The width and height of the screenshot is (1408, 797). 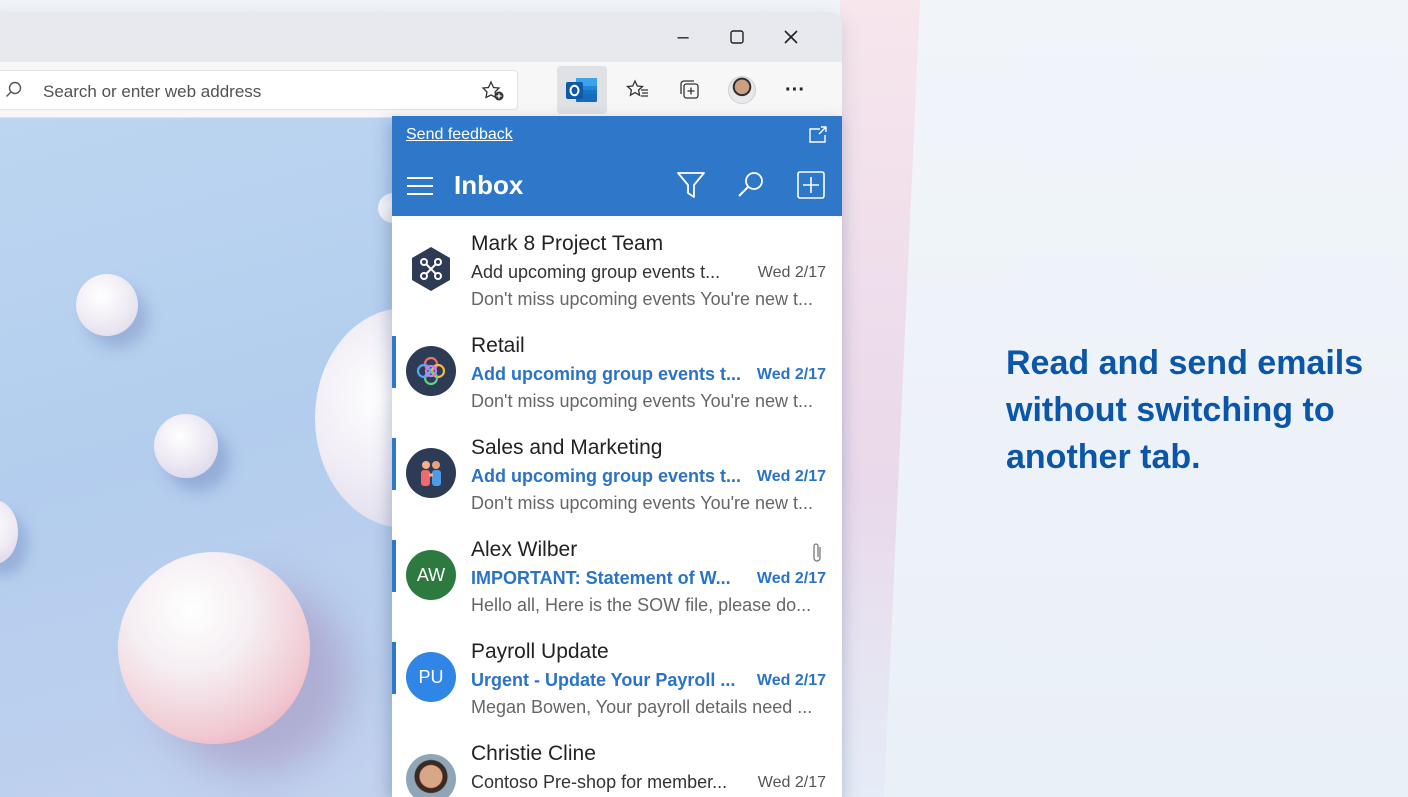 I want to click on close-icon, so click(x=791, y=37).